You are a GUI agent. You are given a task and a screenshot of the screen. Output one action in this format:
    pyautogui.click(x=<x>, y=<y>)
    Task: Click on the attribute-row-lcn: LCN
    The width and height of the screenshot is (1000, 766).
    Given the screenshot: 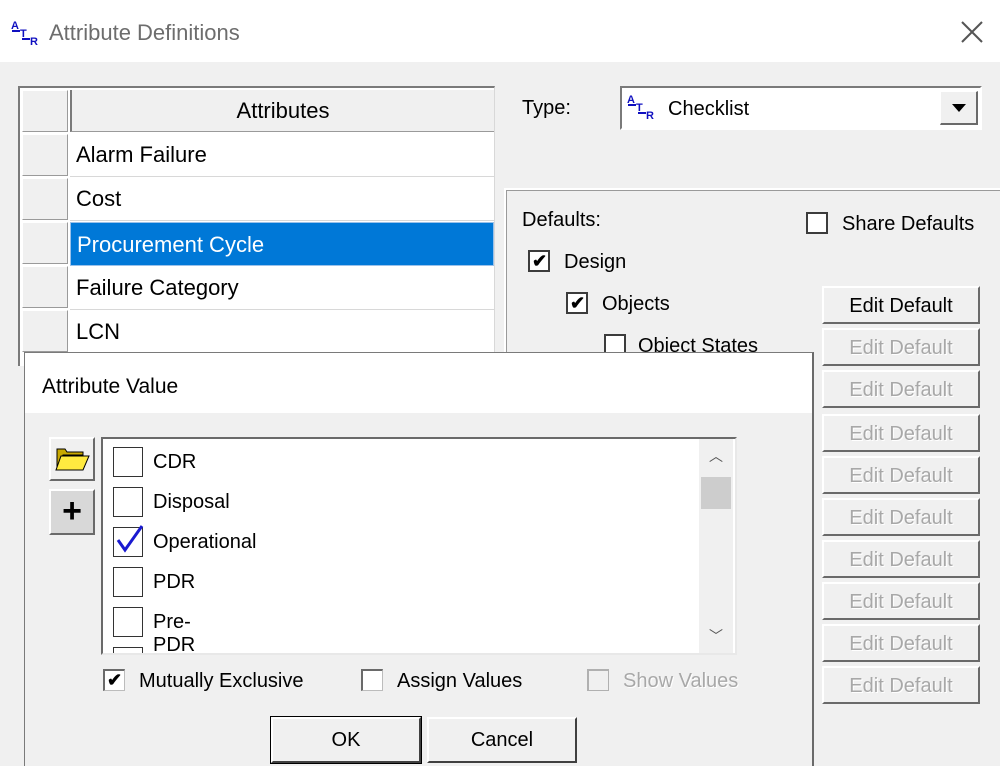 What is the action you would take?
    pyautogui.click(x=282, y=332)
    